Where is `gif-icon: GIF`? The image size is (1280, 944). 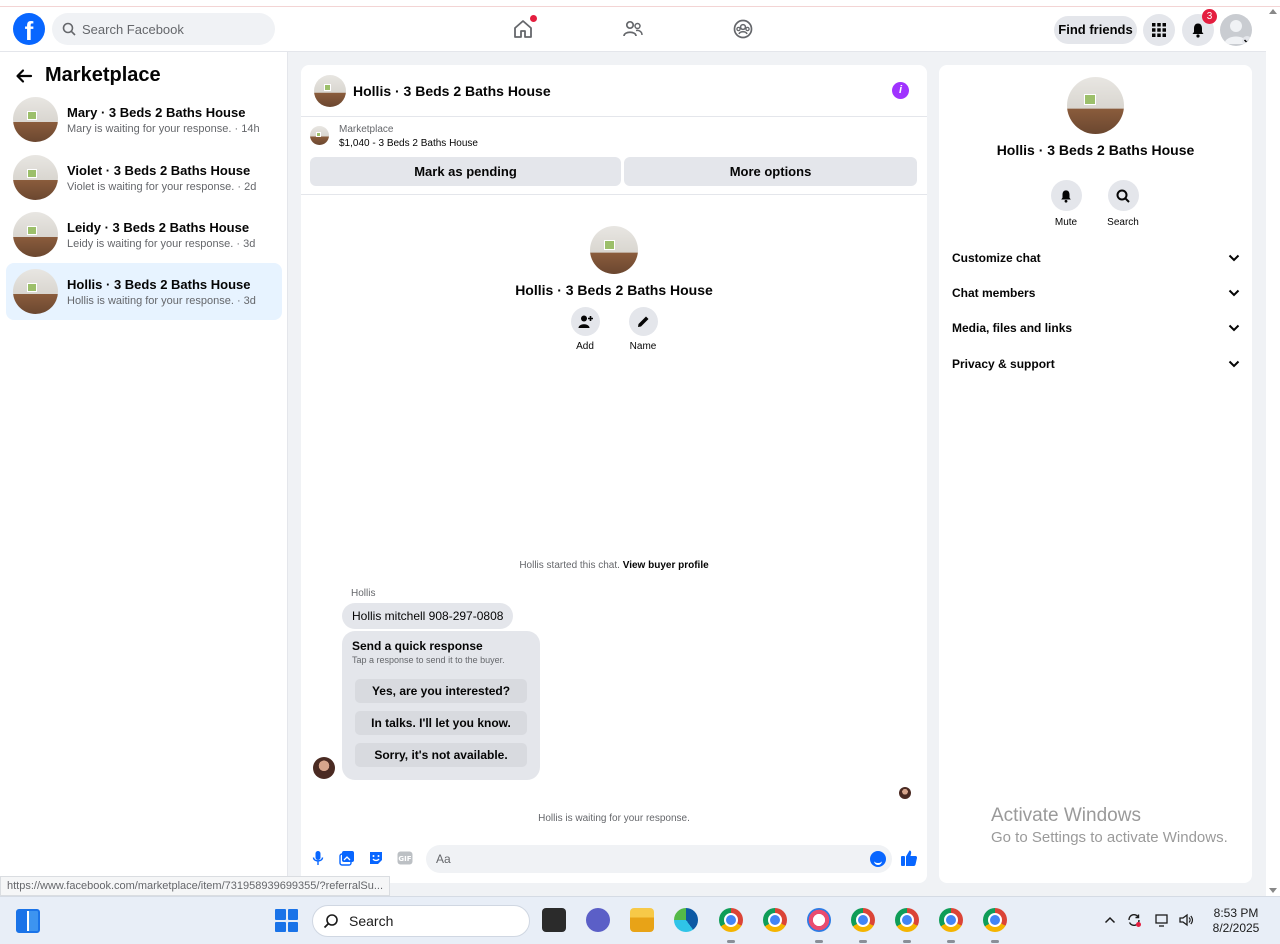
gif-icon: GIF is located at coordinates (405, 858).